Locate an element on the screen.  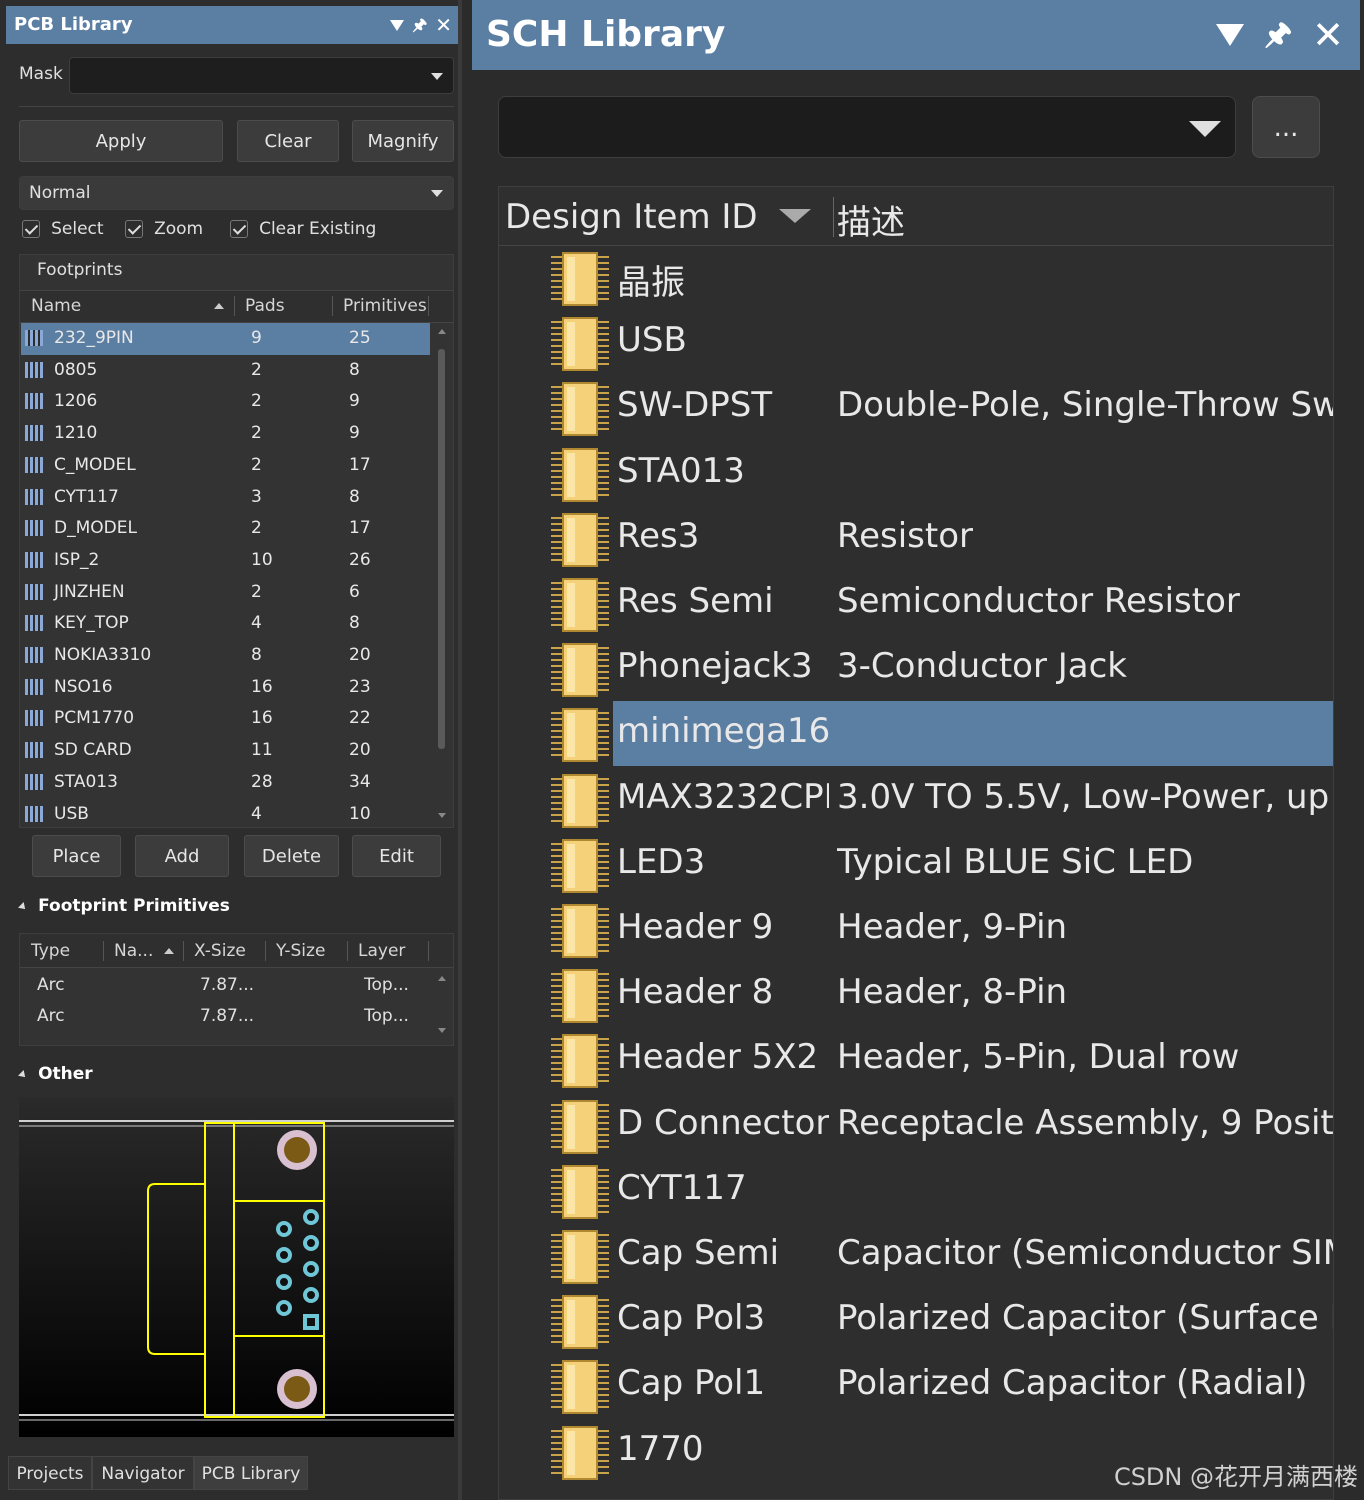
column-name-header: Name is located at coordinates (56, 306).